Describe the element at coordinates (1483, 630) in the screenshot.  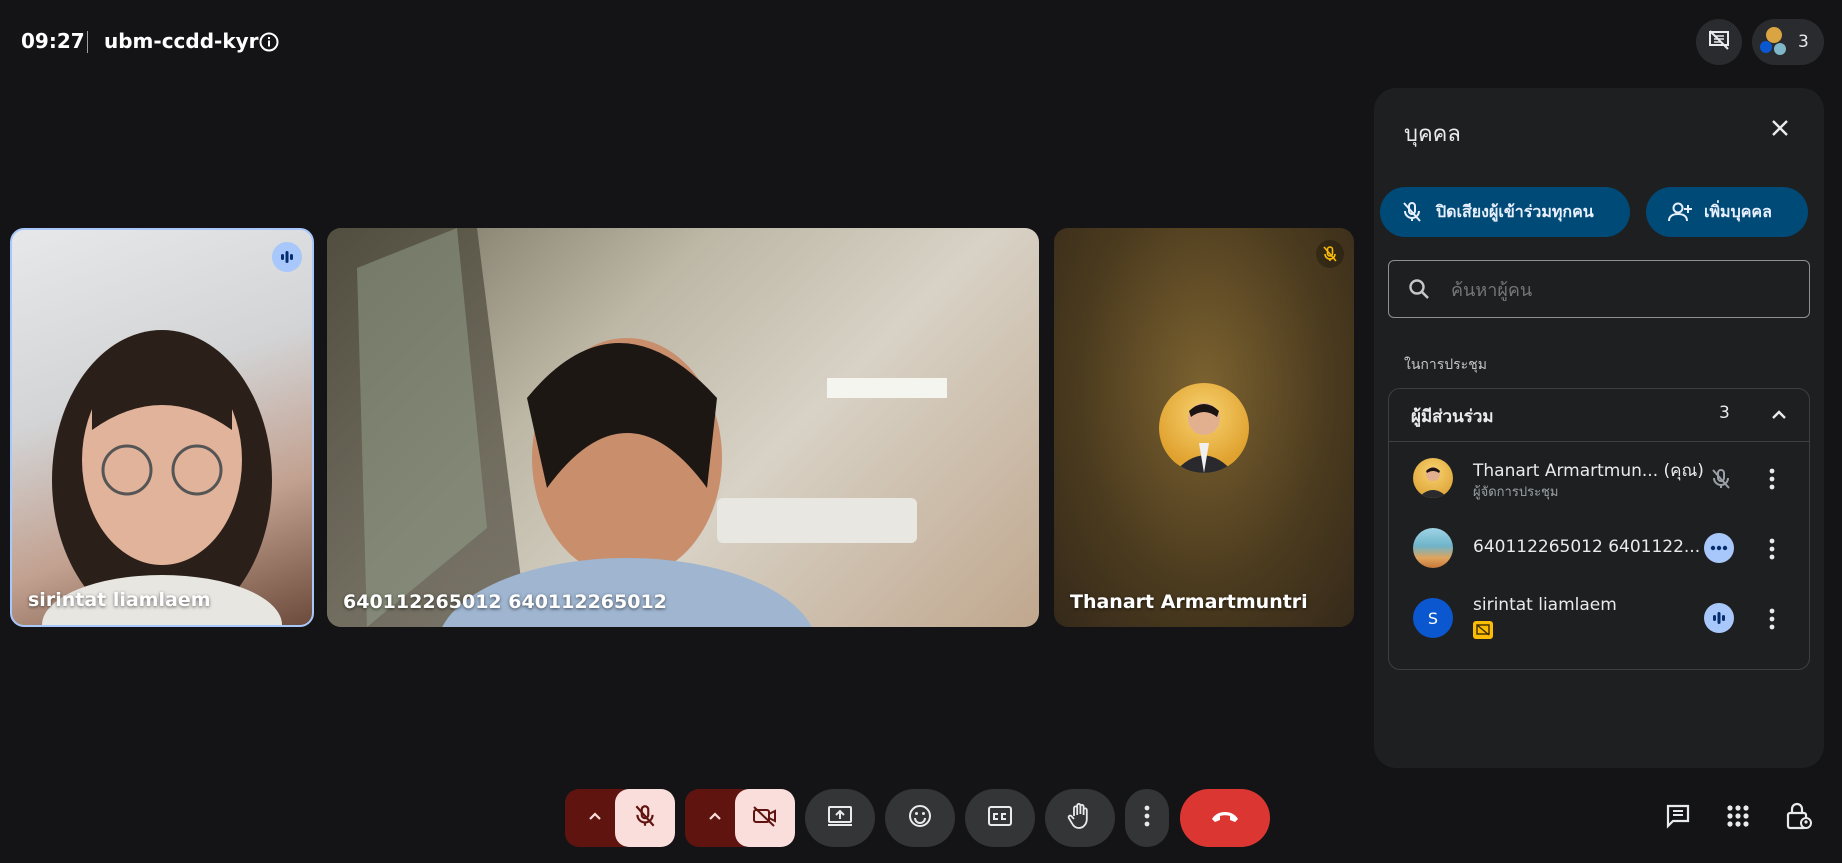
I see `presentation-badge-icon` at that location.